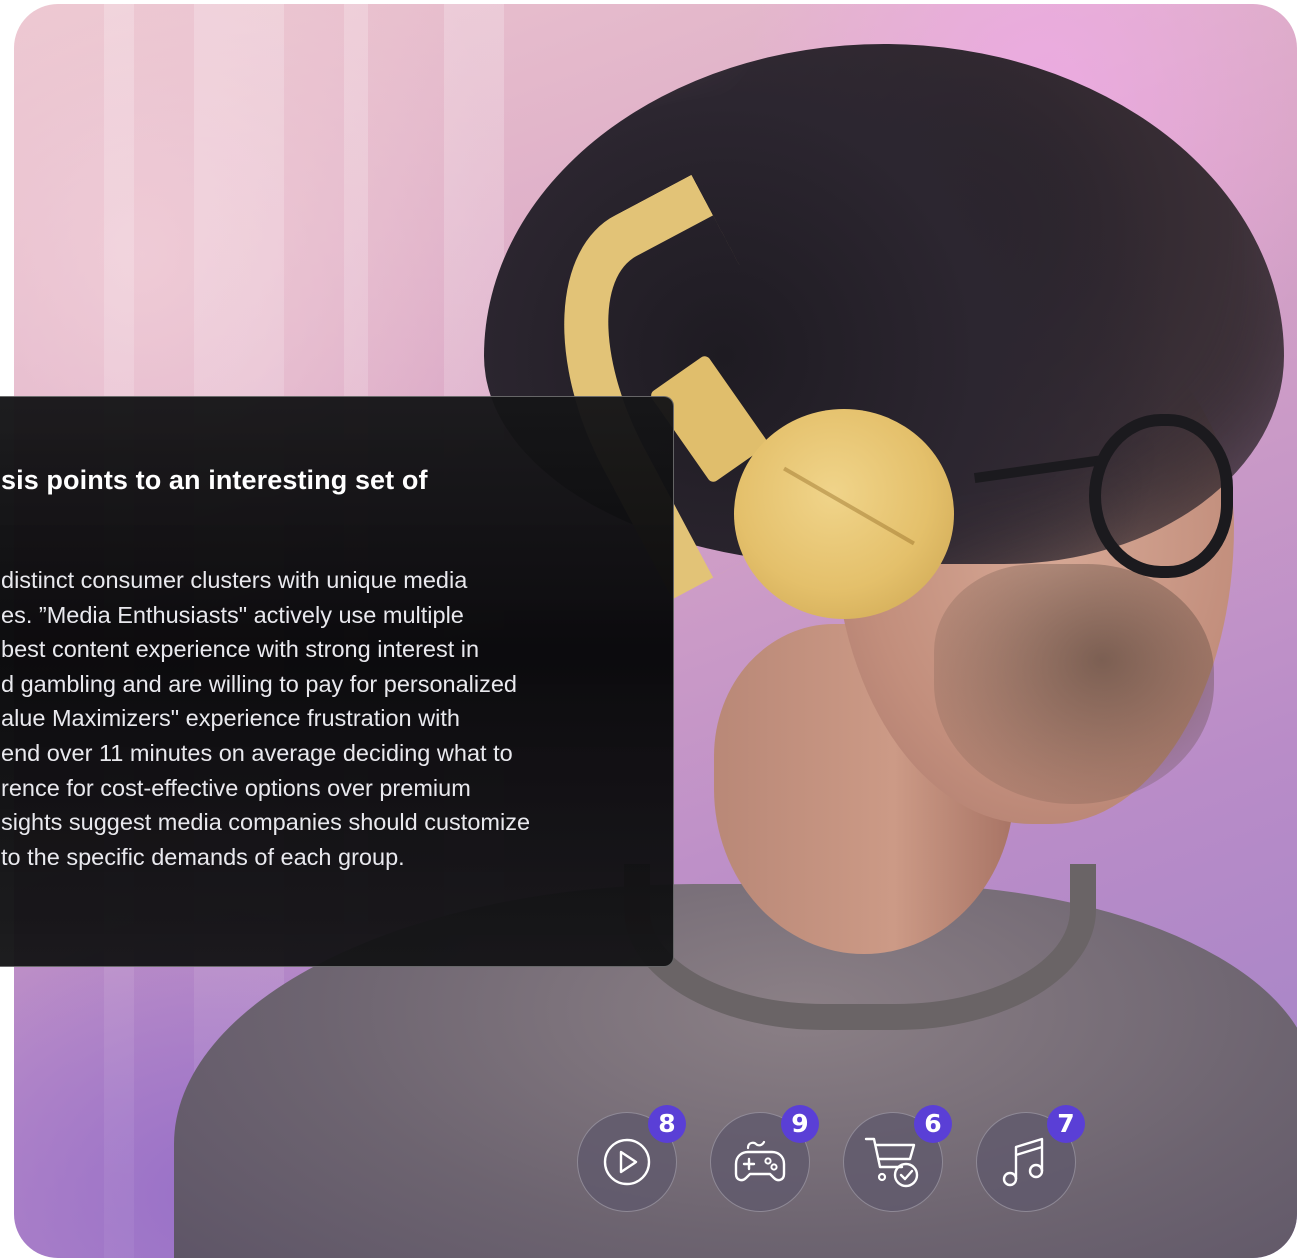 The height and width of the screenshot is (1258, 1307). I want to click on cart-check-icon, so click(891, 1162).